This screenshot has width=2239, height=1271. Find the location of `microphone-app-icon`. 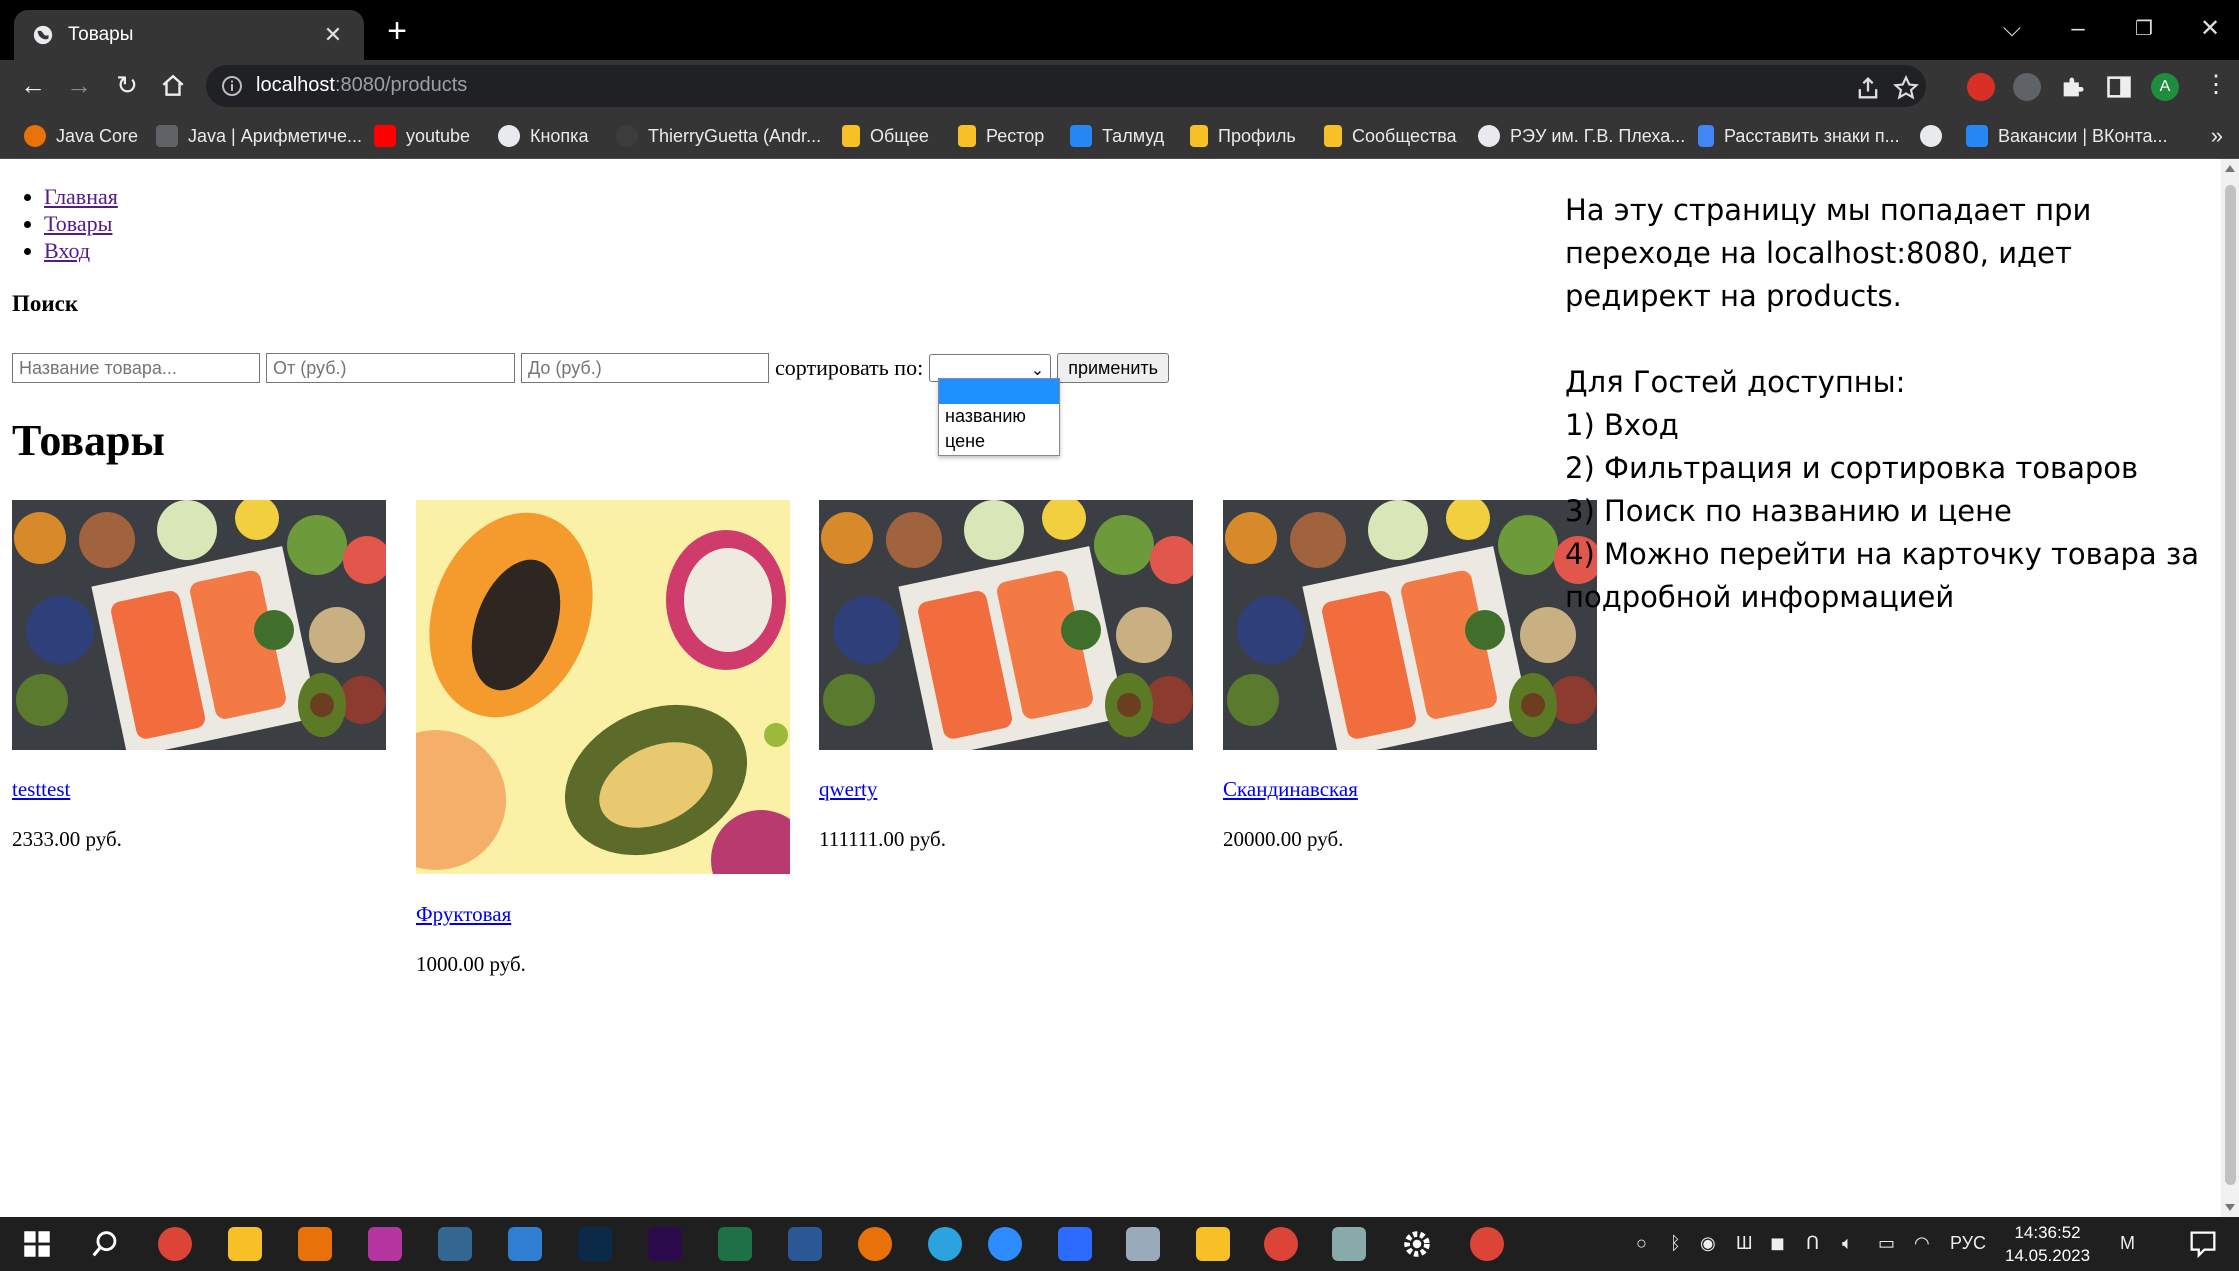

microphone-app-icon is located at coordinates (875, 1244).